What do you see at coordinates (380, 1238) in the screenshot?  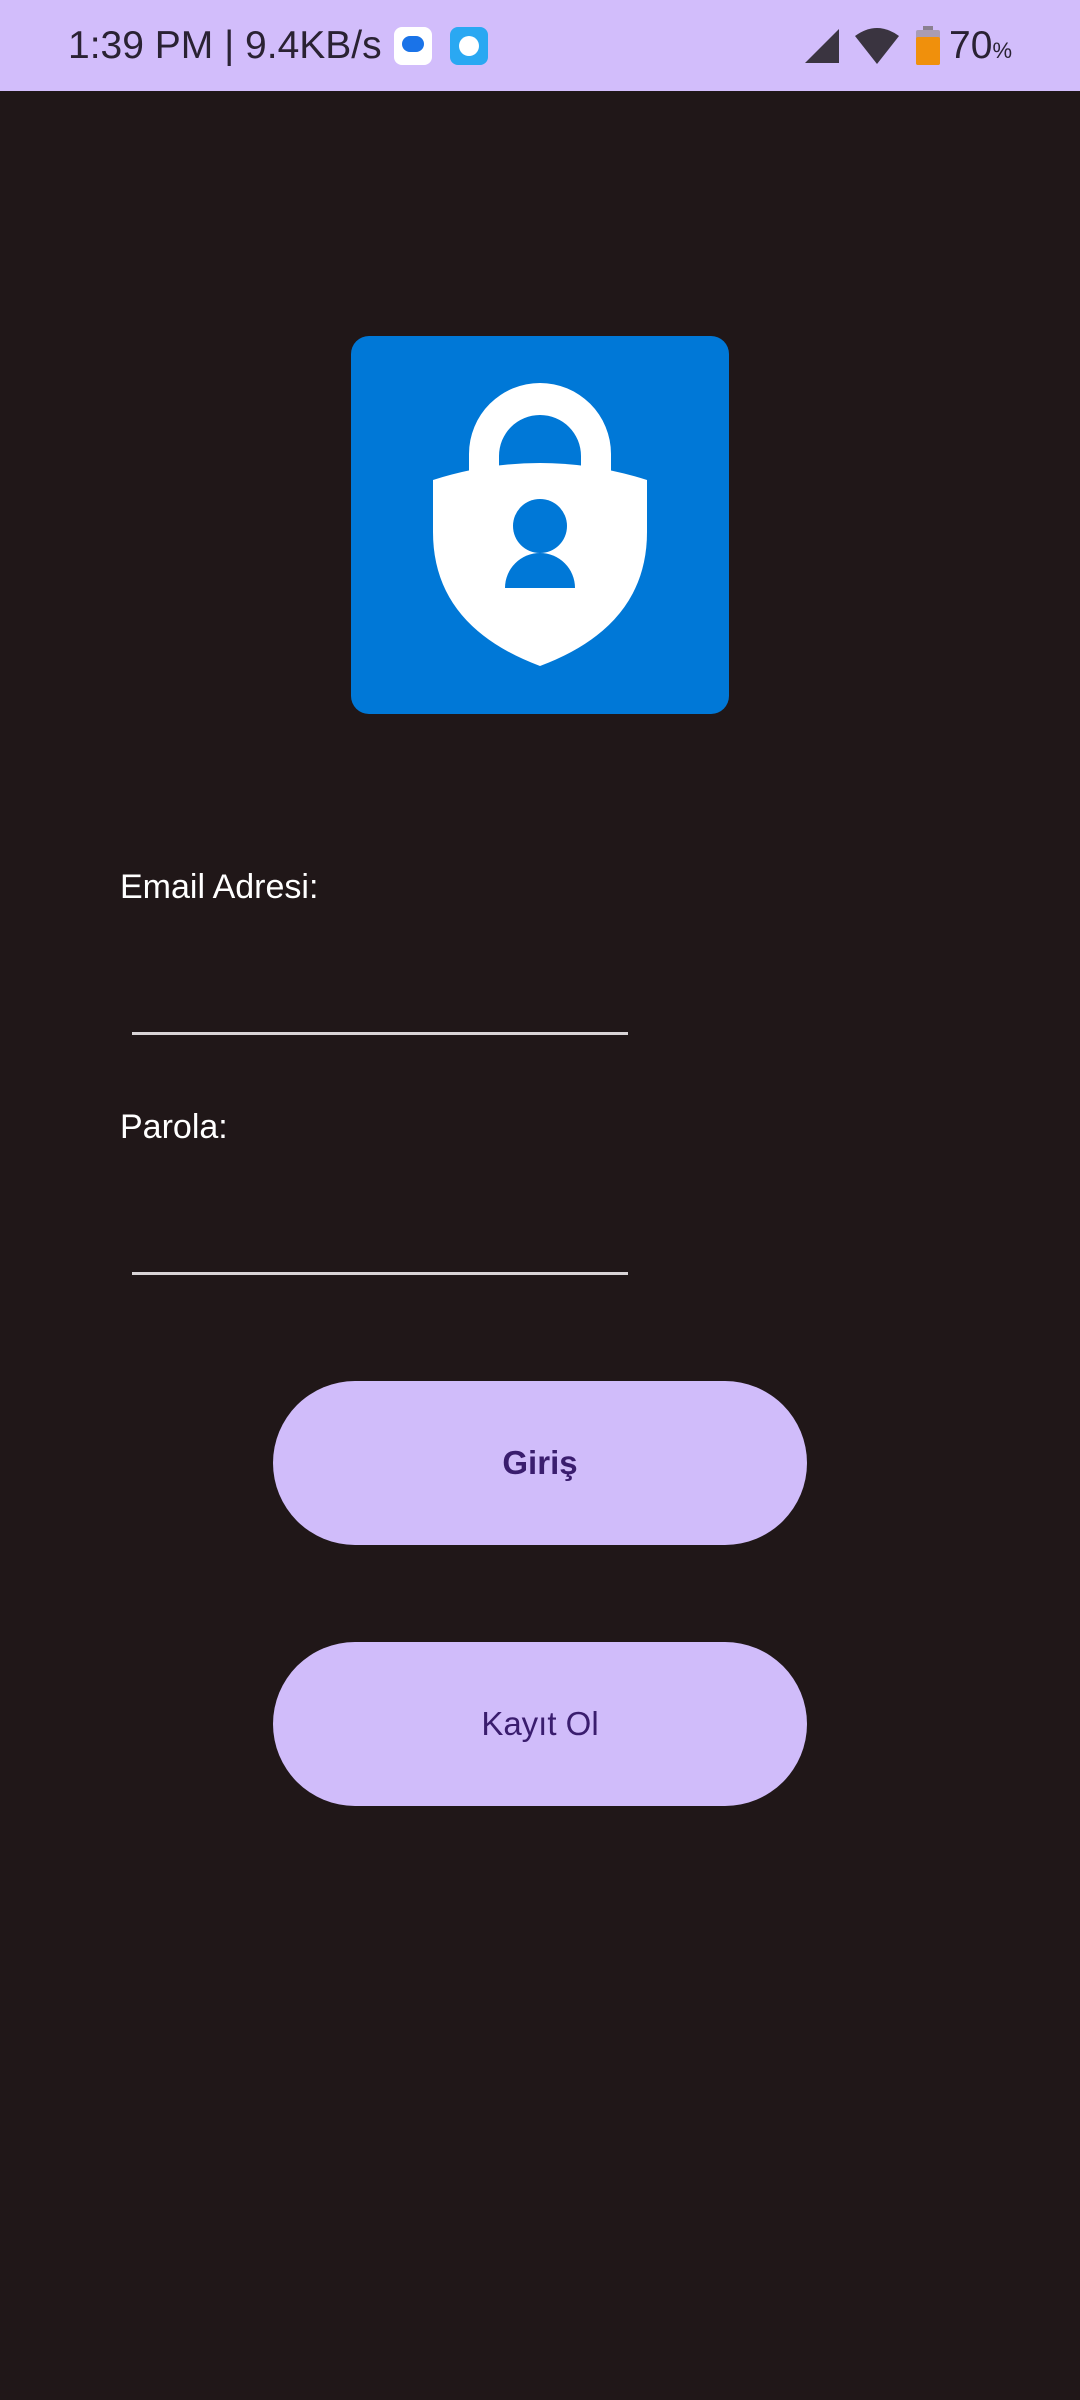 I see `password-field` at bounding box center [380, 1238].